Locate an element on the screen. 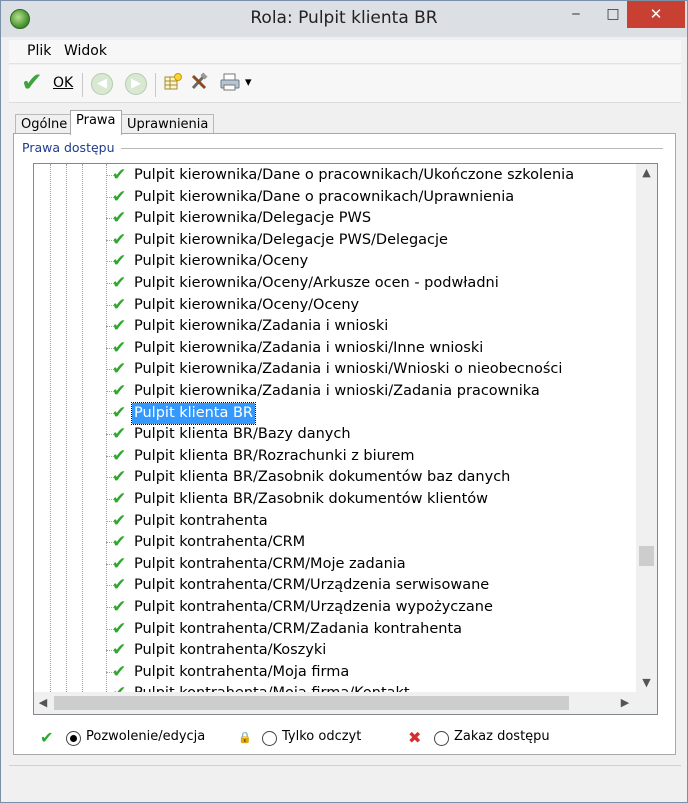  readonly-radio is located at coordinates (269, 738).